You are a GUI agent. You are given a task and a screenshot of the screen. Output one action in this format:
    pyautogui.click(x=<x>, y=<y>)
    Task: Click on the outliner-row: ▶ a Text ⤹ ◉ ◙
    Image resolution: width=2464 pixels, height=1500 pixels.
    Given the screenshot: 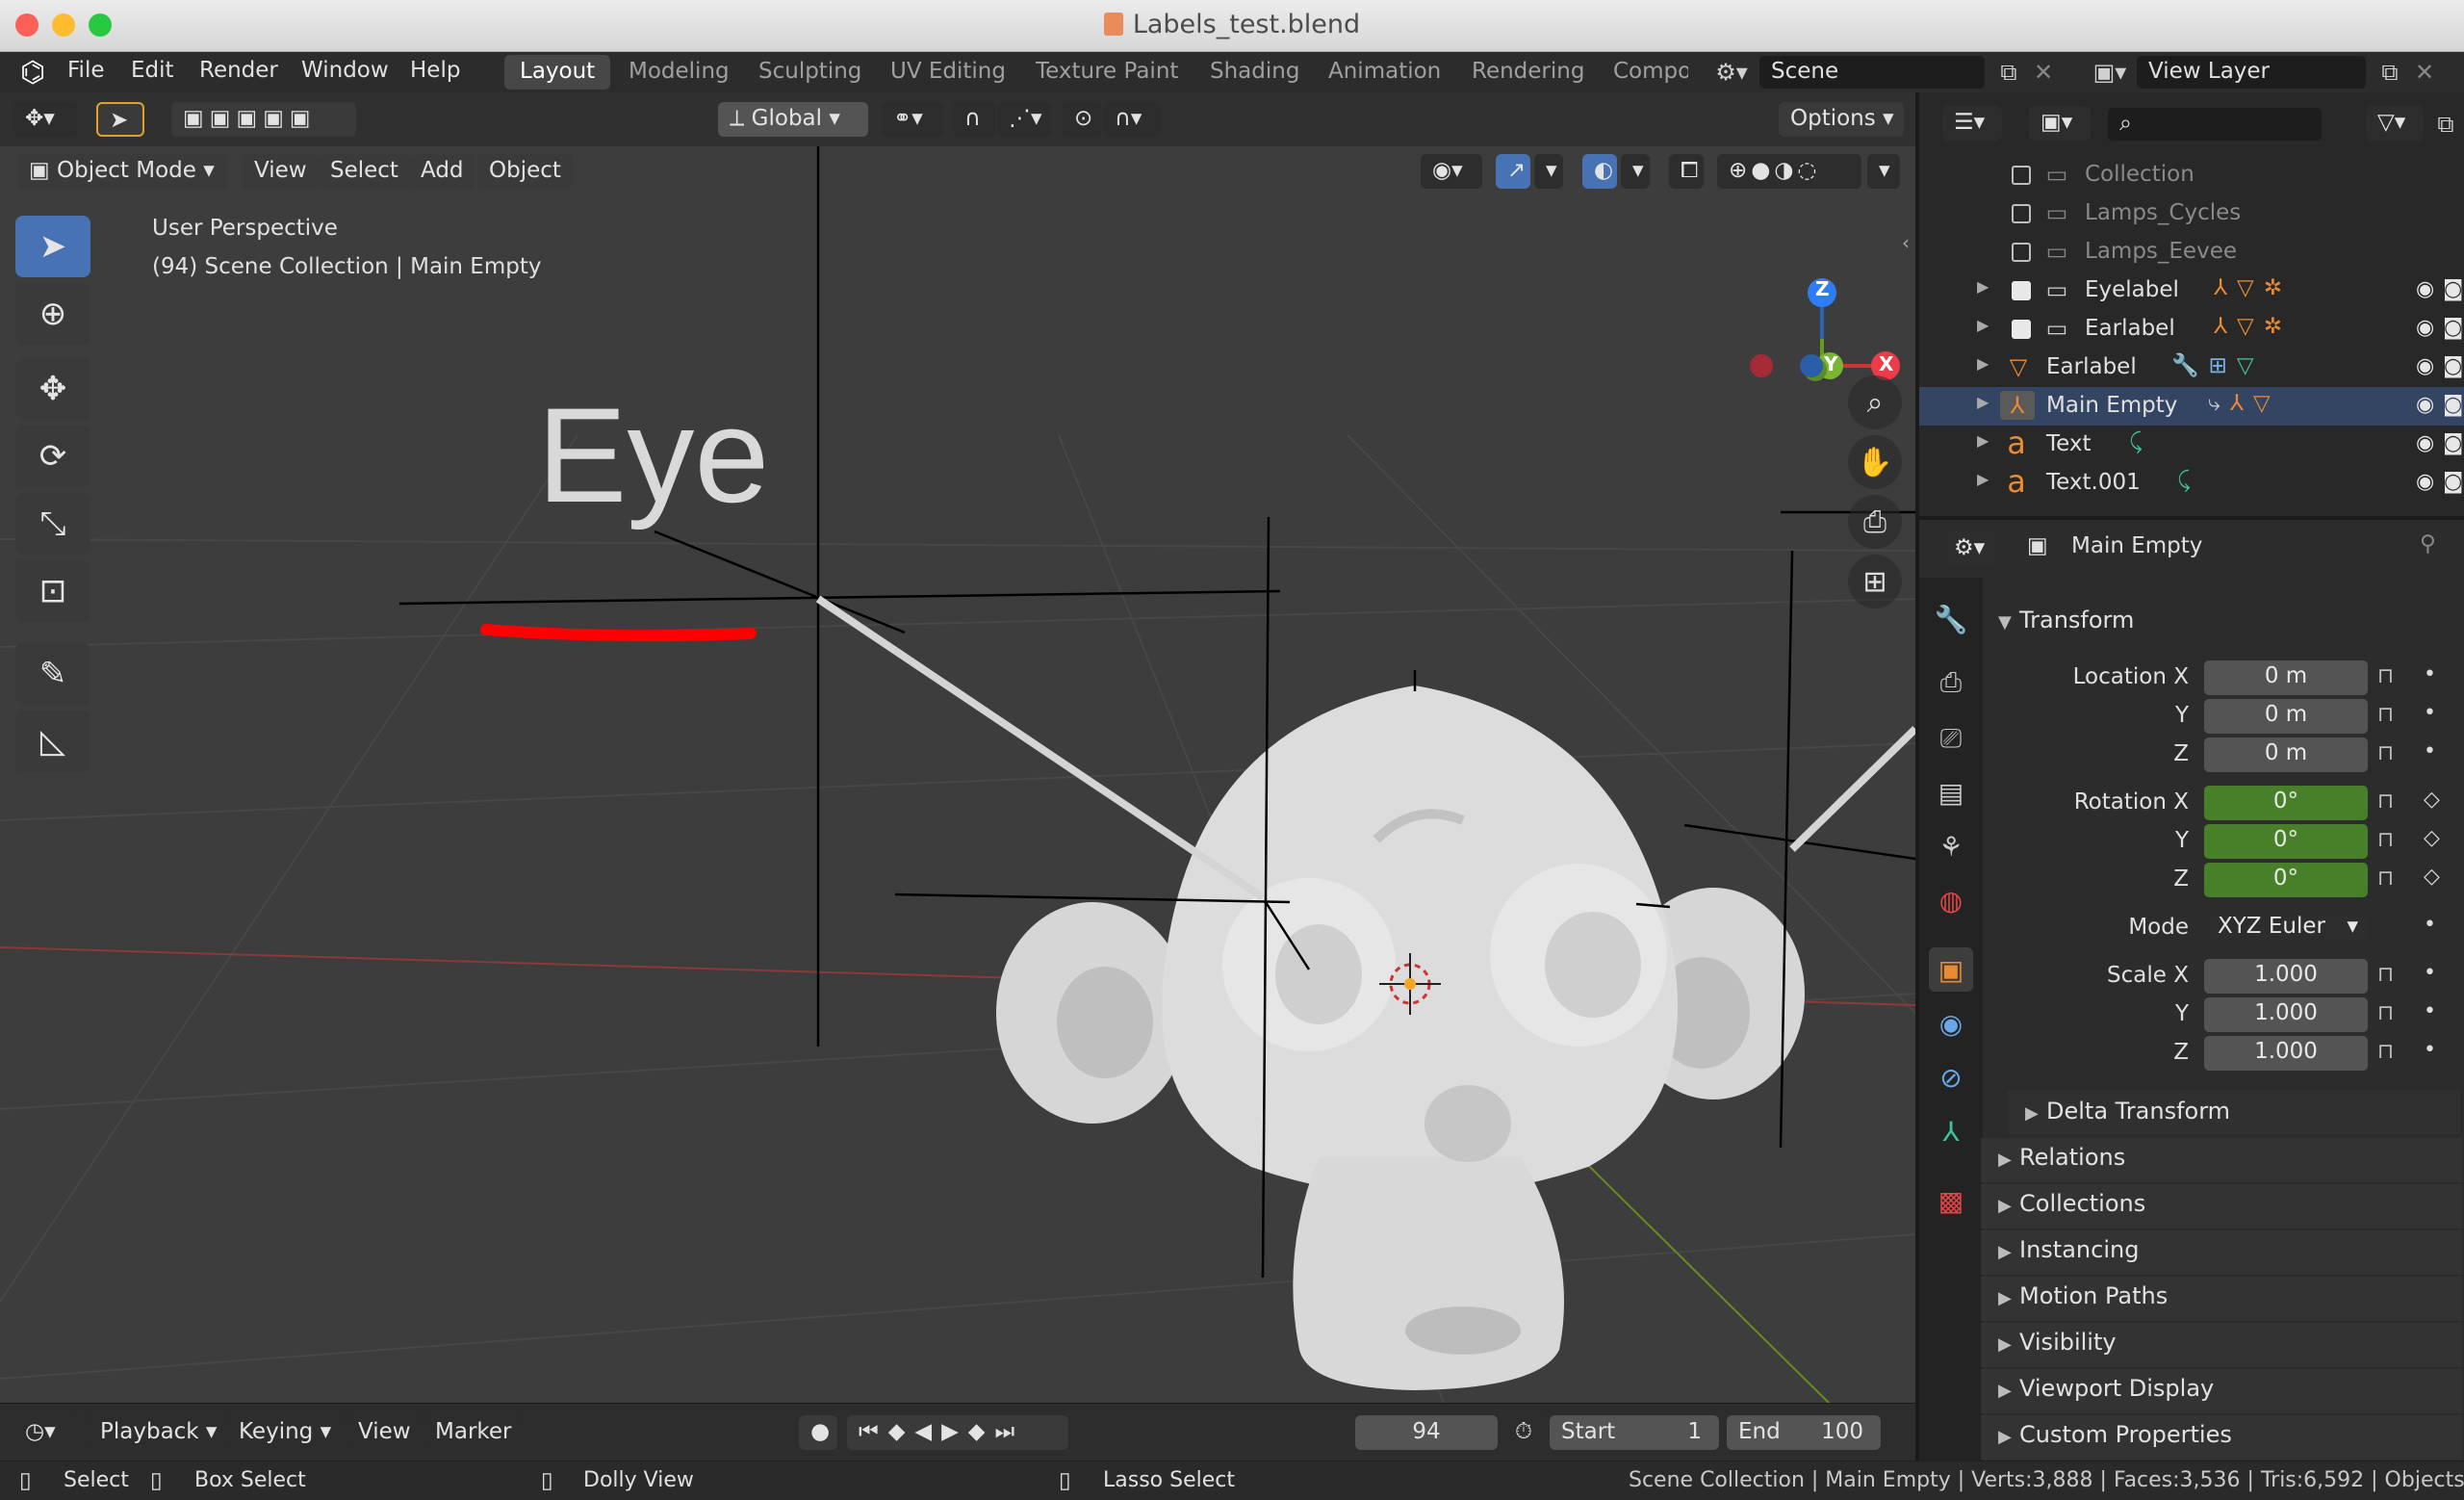 What is the action you would take?
    pyautogui.click(x=2191, y=444)
    